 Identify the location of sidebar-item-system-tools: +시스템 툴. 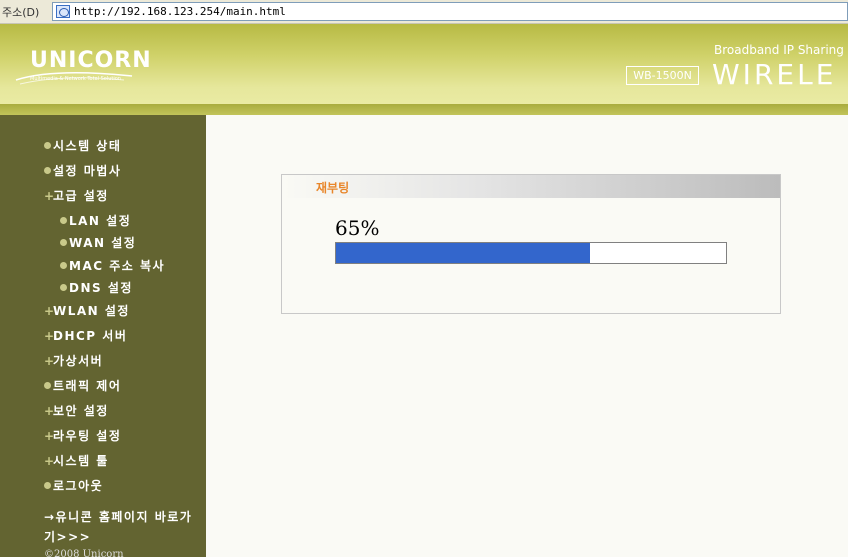
(76, 460).